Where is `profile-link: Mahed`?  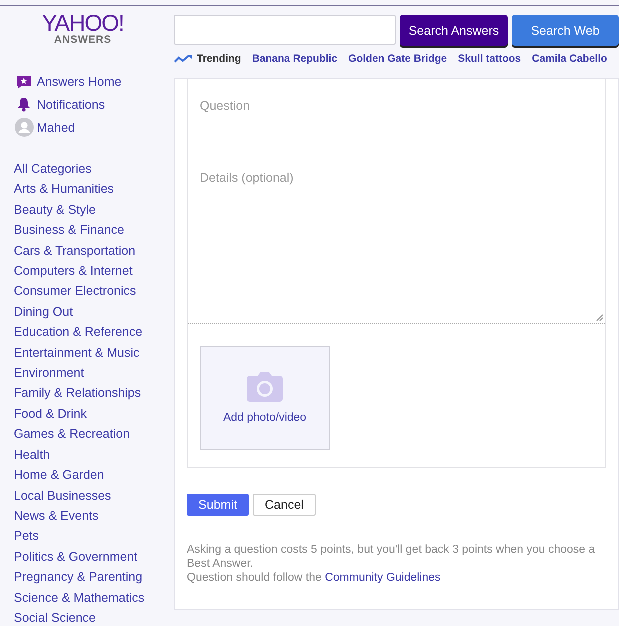 profile-link: Mahed is located at coordinates (56, 127).